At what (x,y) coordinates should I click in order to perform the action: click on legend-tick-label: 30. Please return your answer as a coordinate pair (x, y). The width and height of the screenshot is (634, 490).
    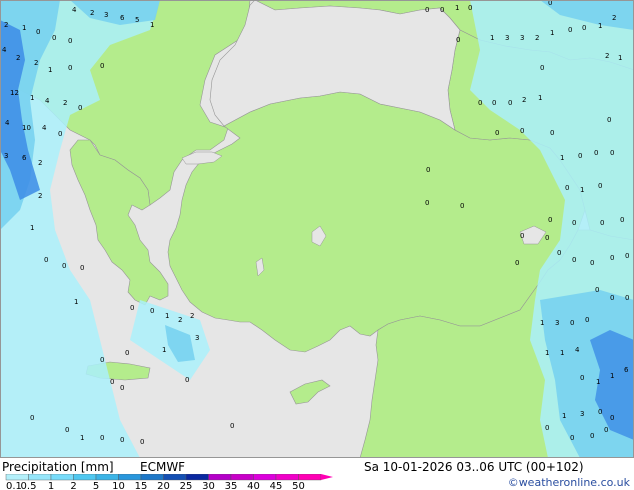
    Looking at the image, I should click on (208, 485).